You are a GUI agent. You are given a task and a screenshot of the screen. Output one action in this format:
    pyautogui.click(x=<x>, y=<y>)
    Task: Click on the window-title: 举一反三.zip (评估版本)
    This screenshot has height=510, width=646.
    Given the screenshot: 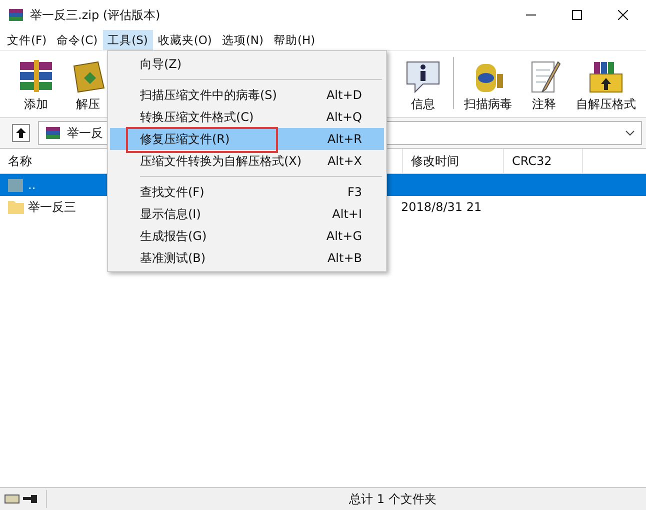 What is the action you would take?
    pyautogui.click(x=95, y=15)
    